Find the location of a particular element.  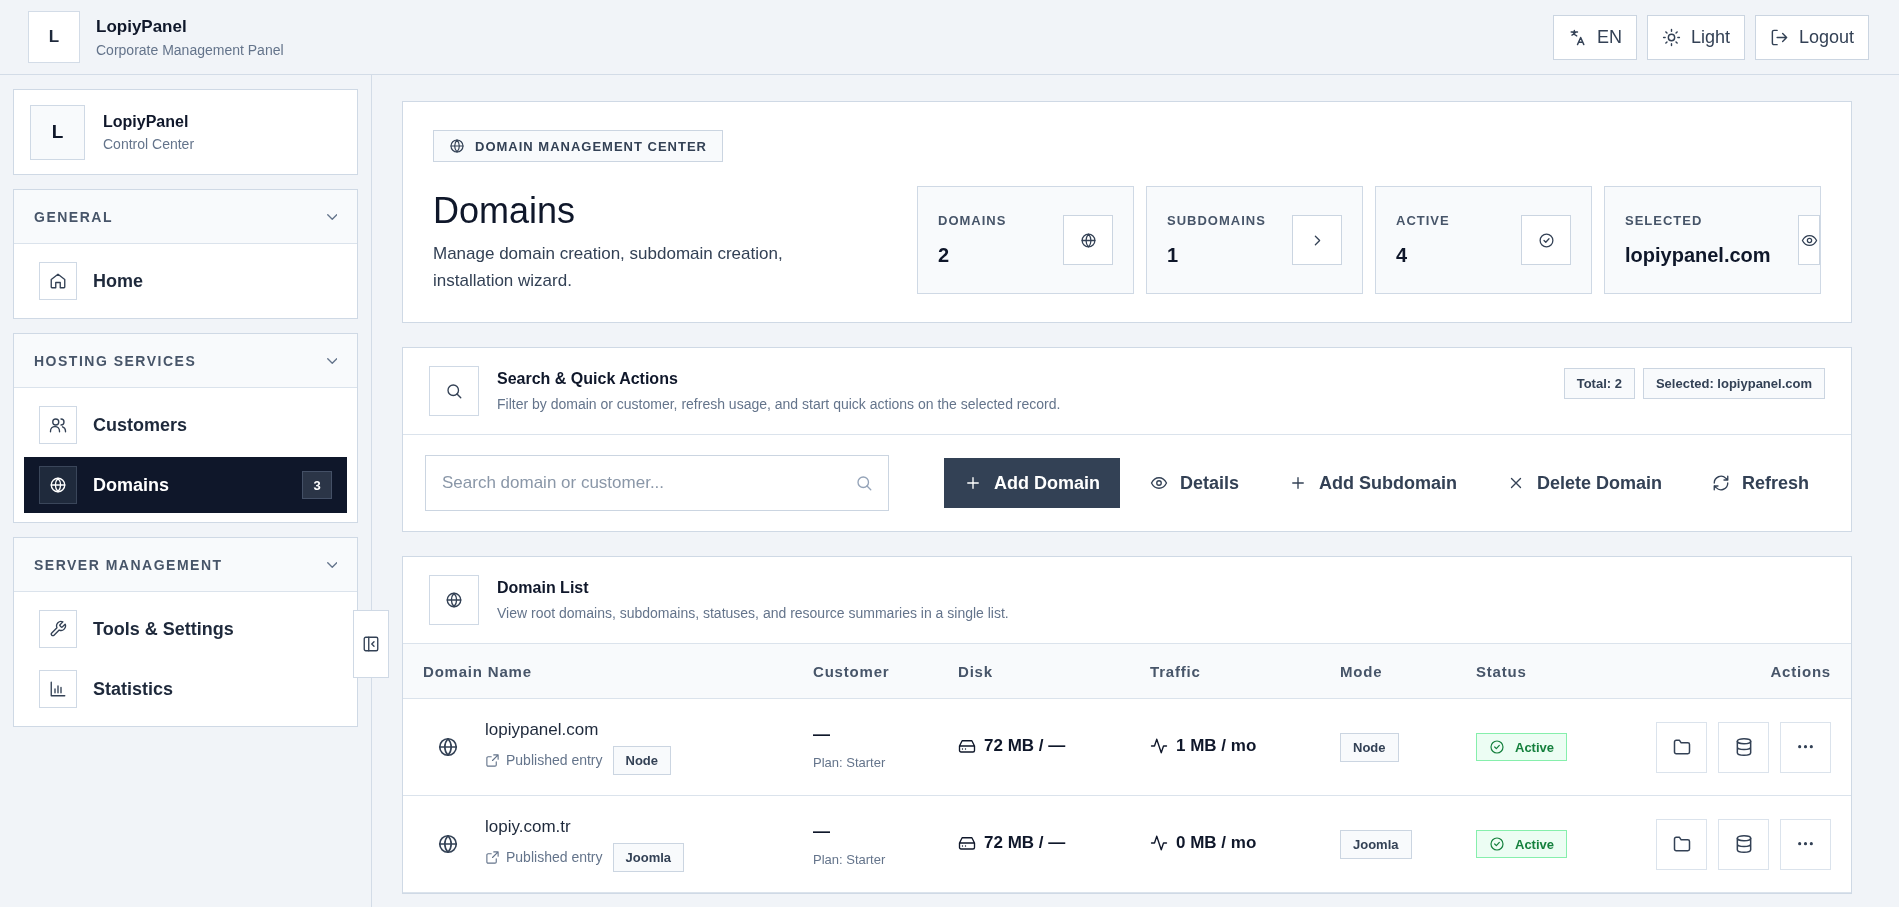

collapse-sidebar-button is located at coordinates (371, 644).